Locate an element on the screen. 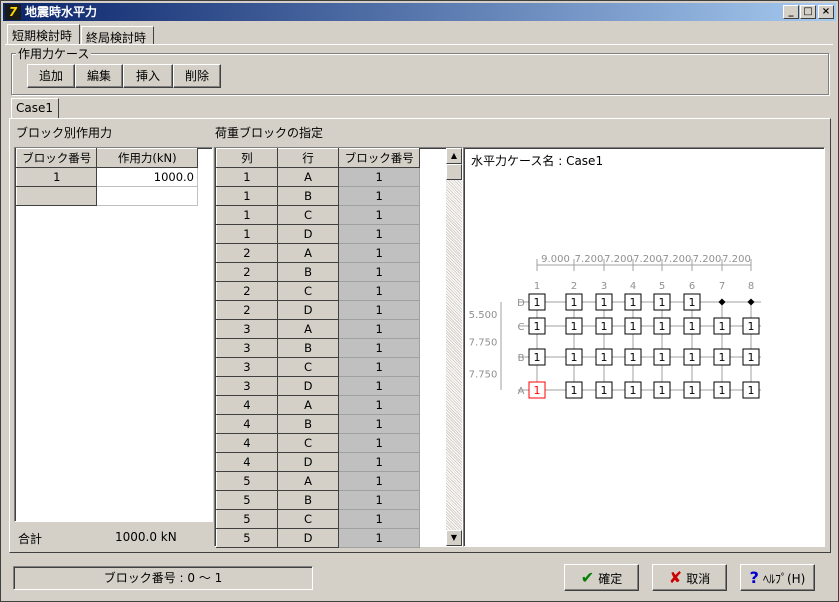 The width and height of the screenshot is (839, 602). scroll-up-button: ▲ is located at coordinates (454, 156).